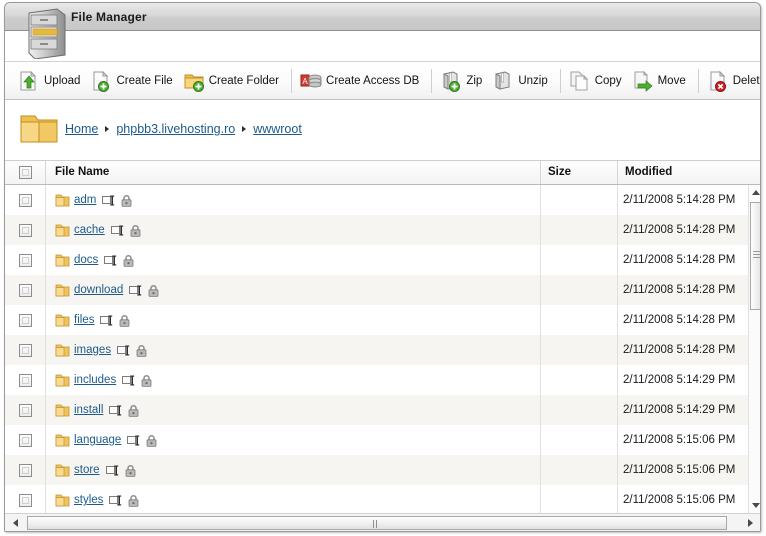 This screenshot has width=766, height=536. I want to click on horizontal-scrollbar-thumb, so click(377, 523).